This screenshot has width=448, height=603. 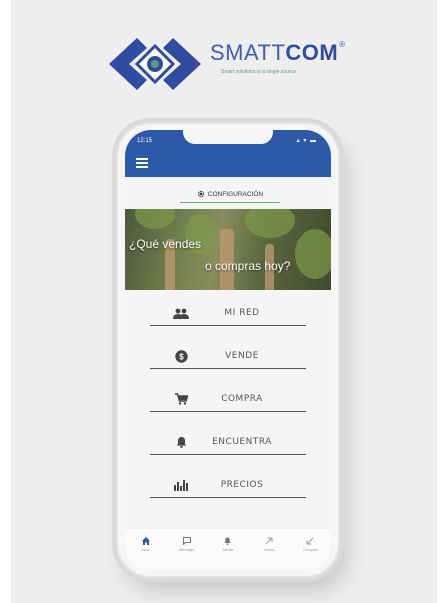 What do you see at coordinates (313, 141) in the screenshot?
I see `battery-icon: ▬` at bounding box center [313, 141].